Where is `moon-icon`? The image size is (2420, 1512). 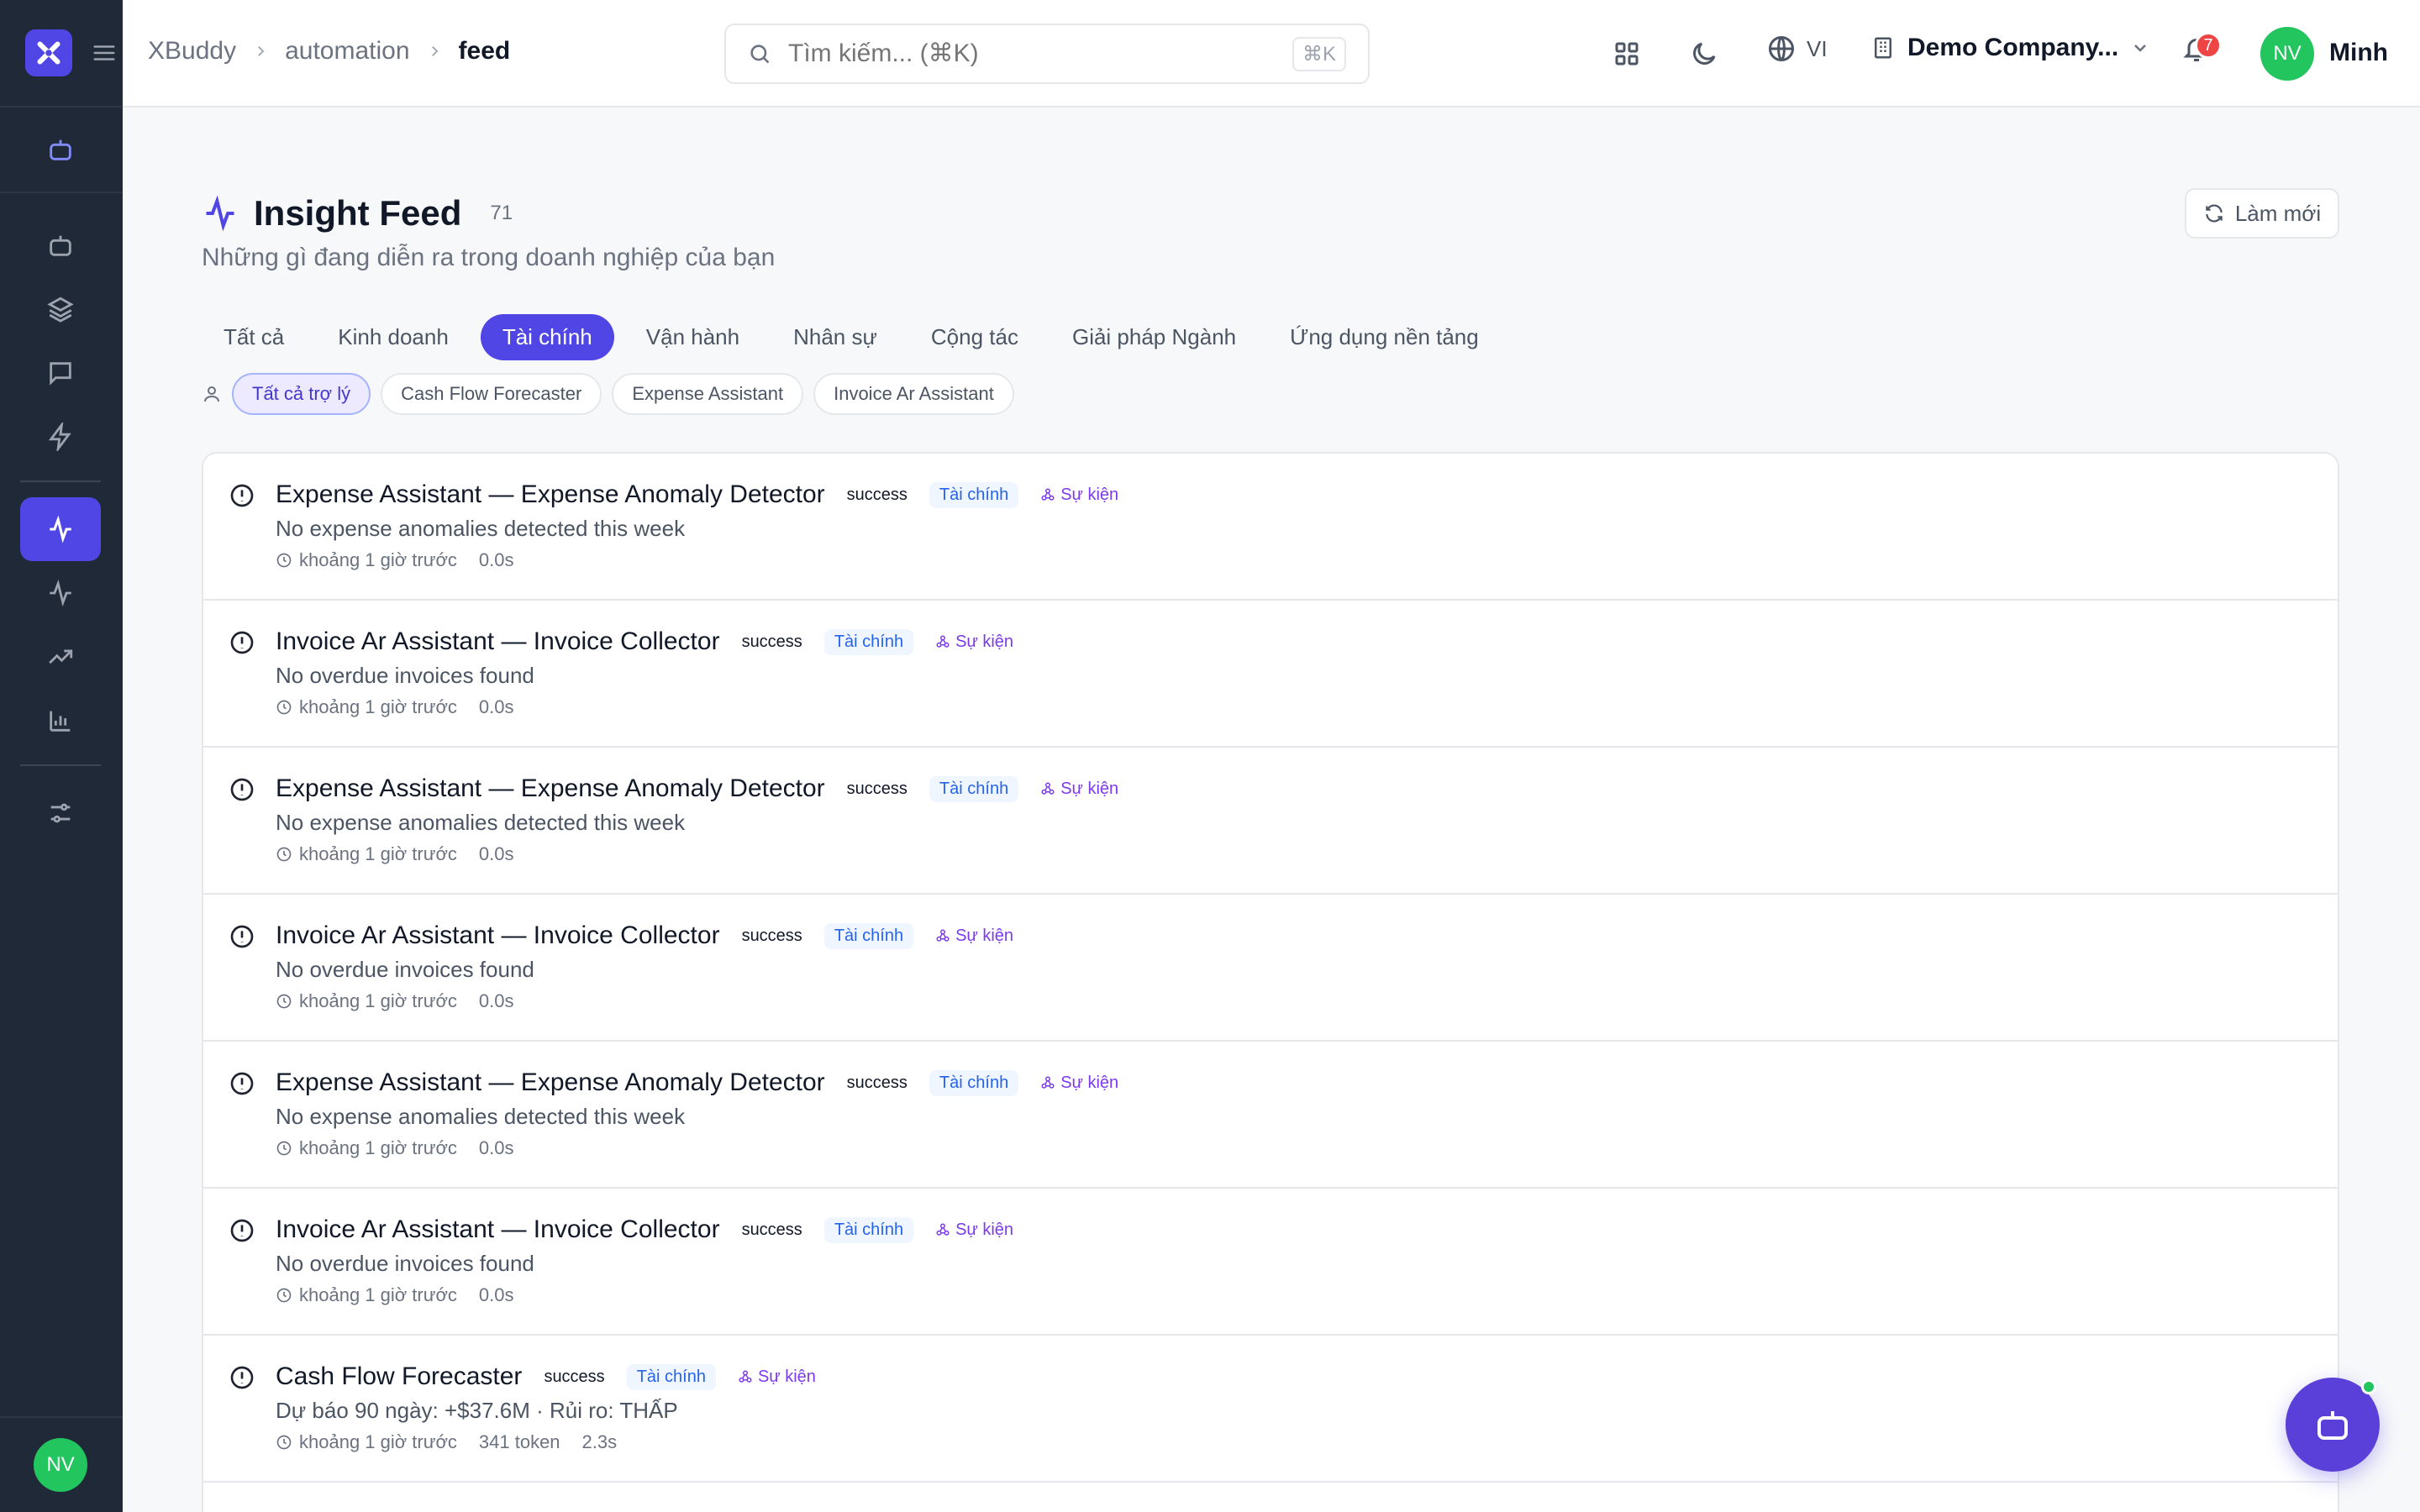 moon-icon is located at coordinates (1705, 53).